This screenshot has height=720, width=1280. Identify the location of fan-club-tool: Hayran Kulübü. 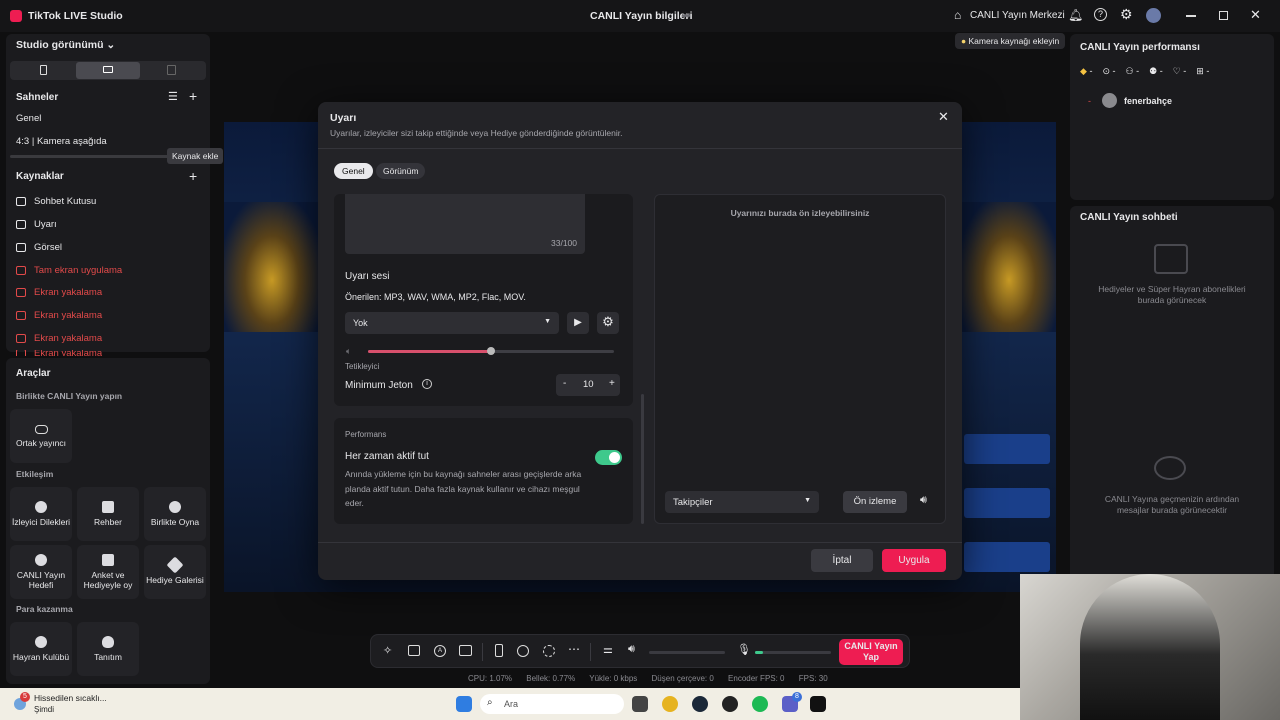
(41, 649).